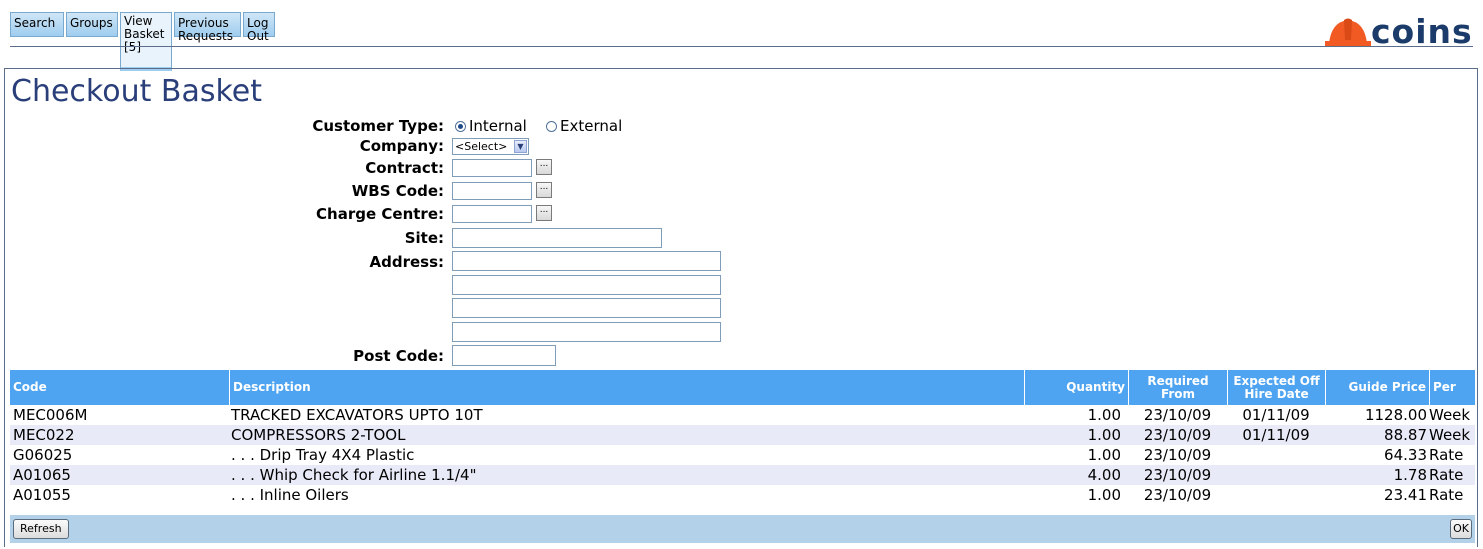 This screenshot has width=1483, height=549. What do you see at coordinates (37, 24) in the screenshot?
I see `tab-search: Search` at bounding box center [37, 24].